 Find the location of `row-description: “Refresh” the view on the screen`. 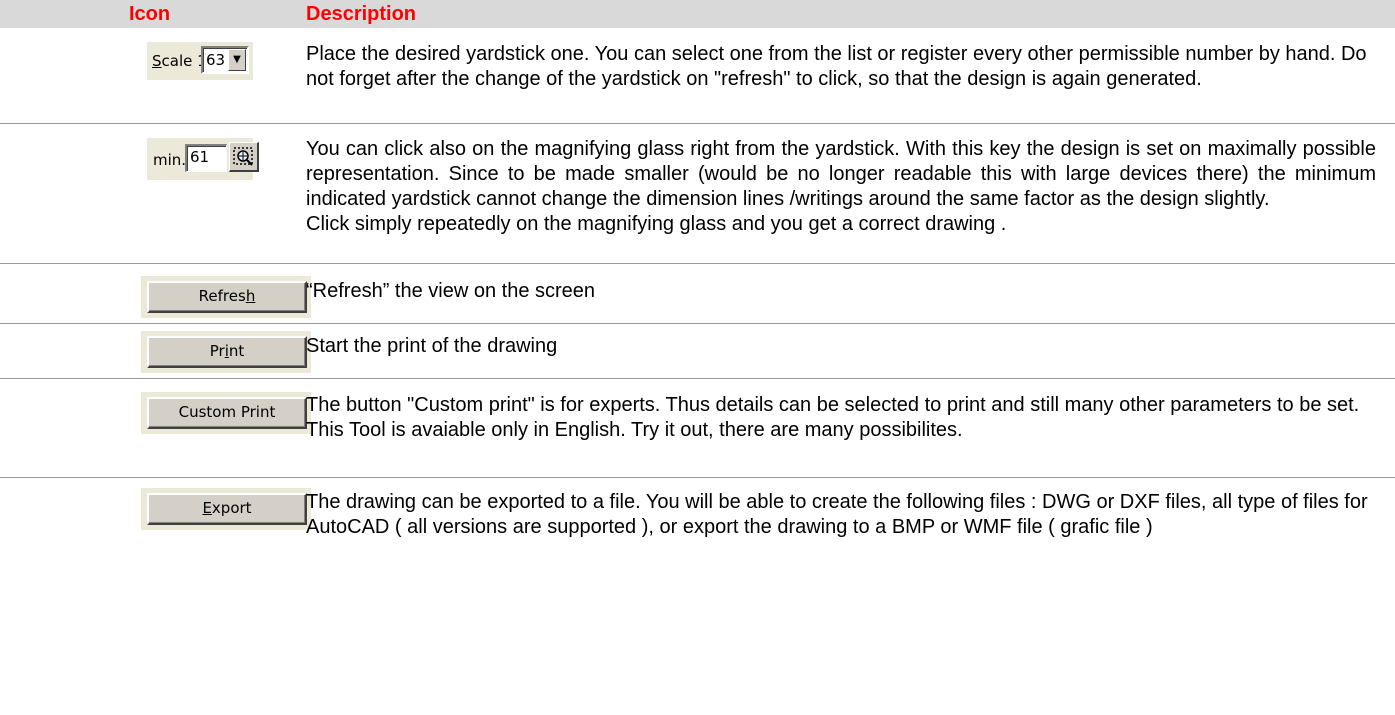

row-description: “Refresh” the view on the screen is located at coordinates (451, 291).